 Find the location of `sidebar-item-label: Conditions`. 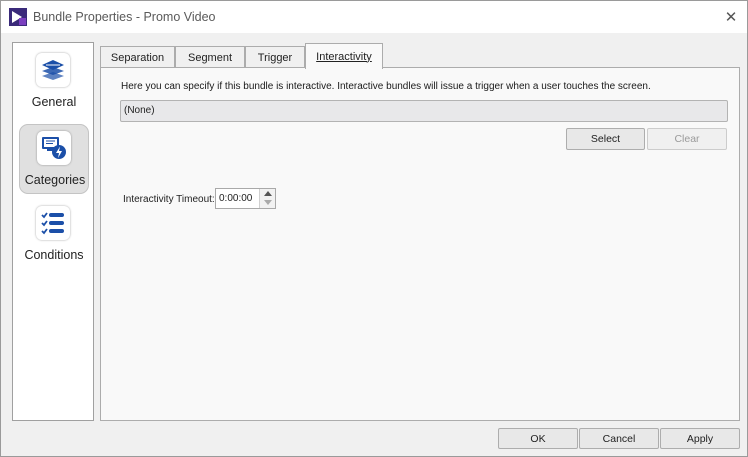

sidebar-item-label: Conditions is located at coordinates (54, 255).